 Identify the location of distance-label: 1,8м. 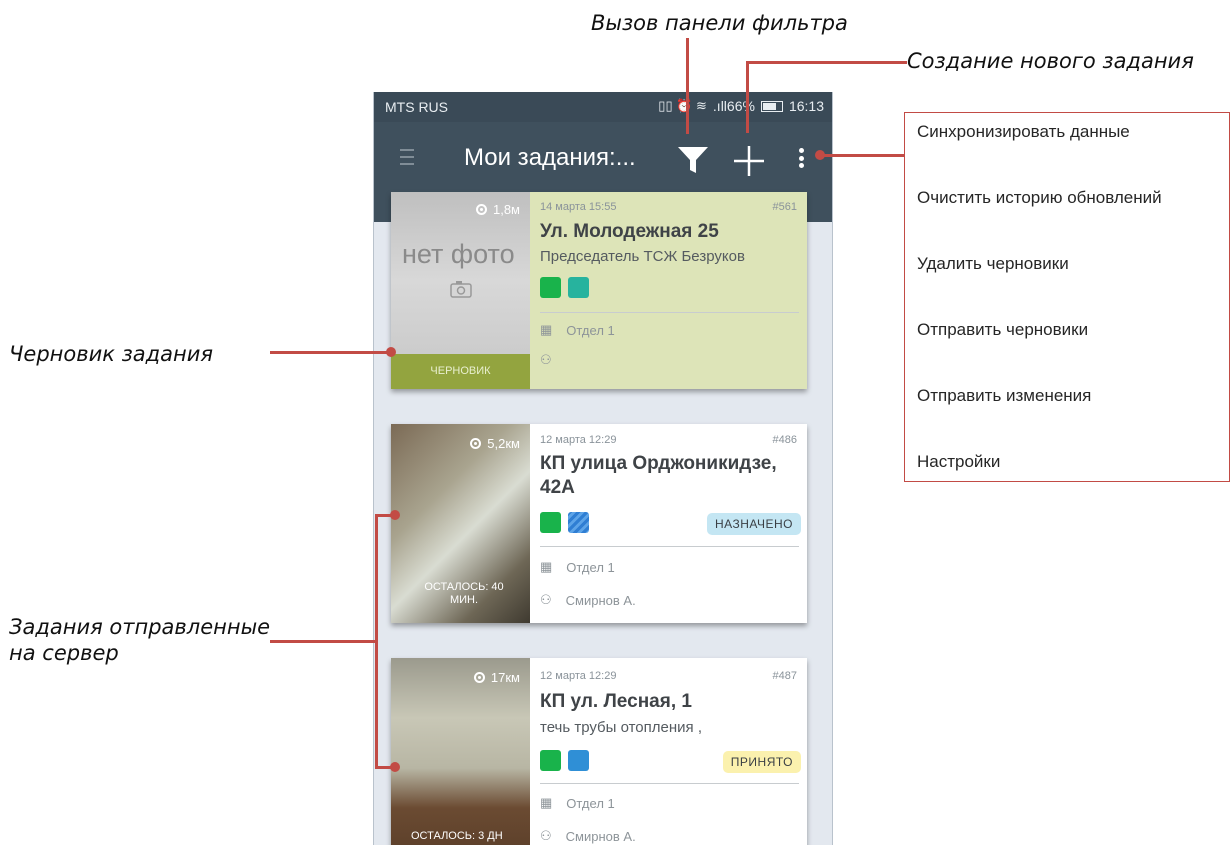
(497, 209).